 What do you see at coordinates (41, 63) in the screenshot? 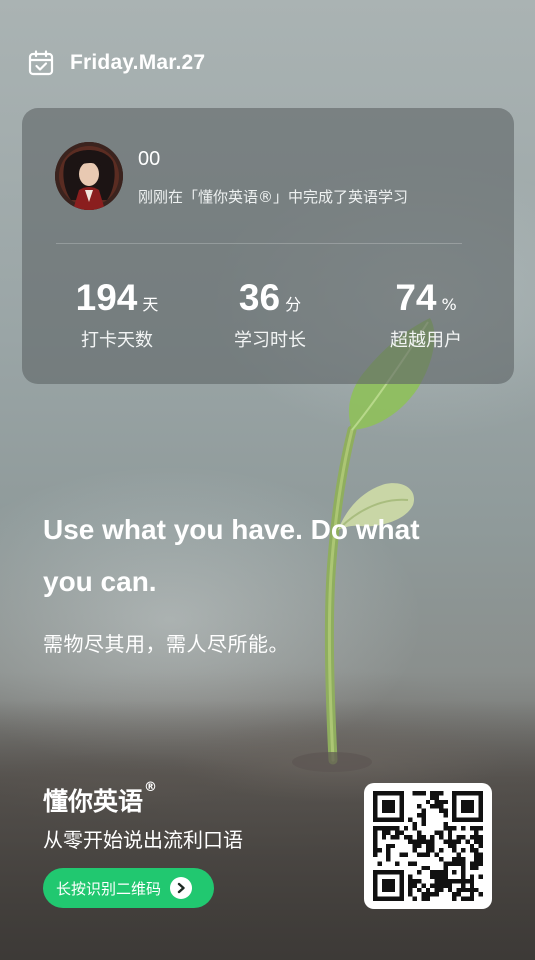
I see `calendar-check-icon` at bounding box center [41, 63].